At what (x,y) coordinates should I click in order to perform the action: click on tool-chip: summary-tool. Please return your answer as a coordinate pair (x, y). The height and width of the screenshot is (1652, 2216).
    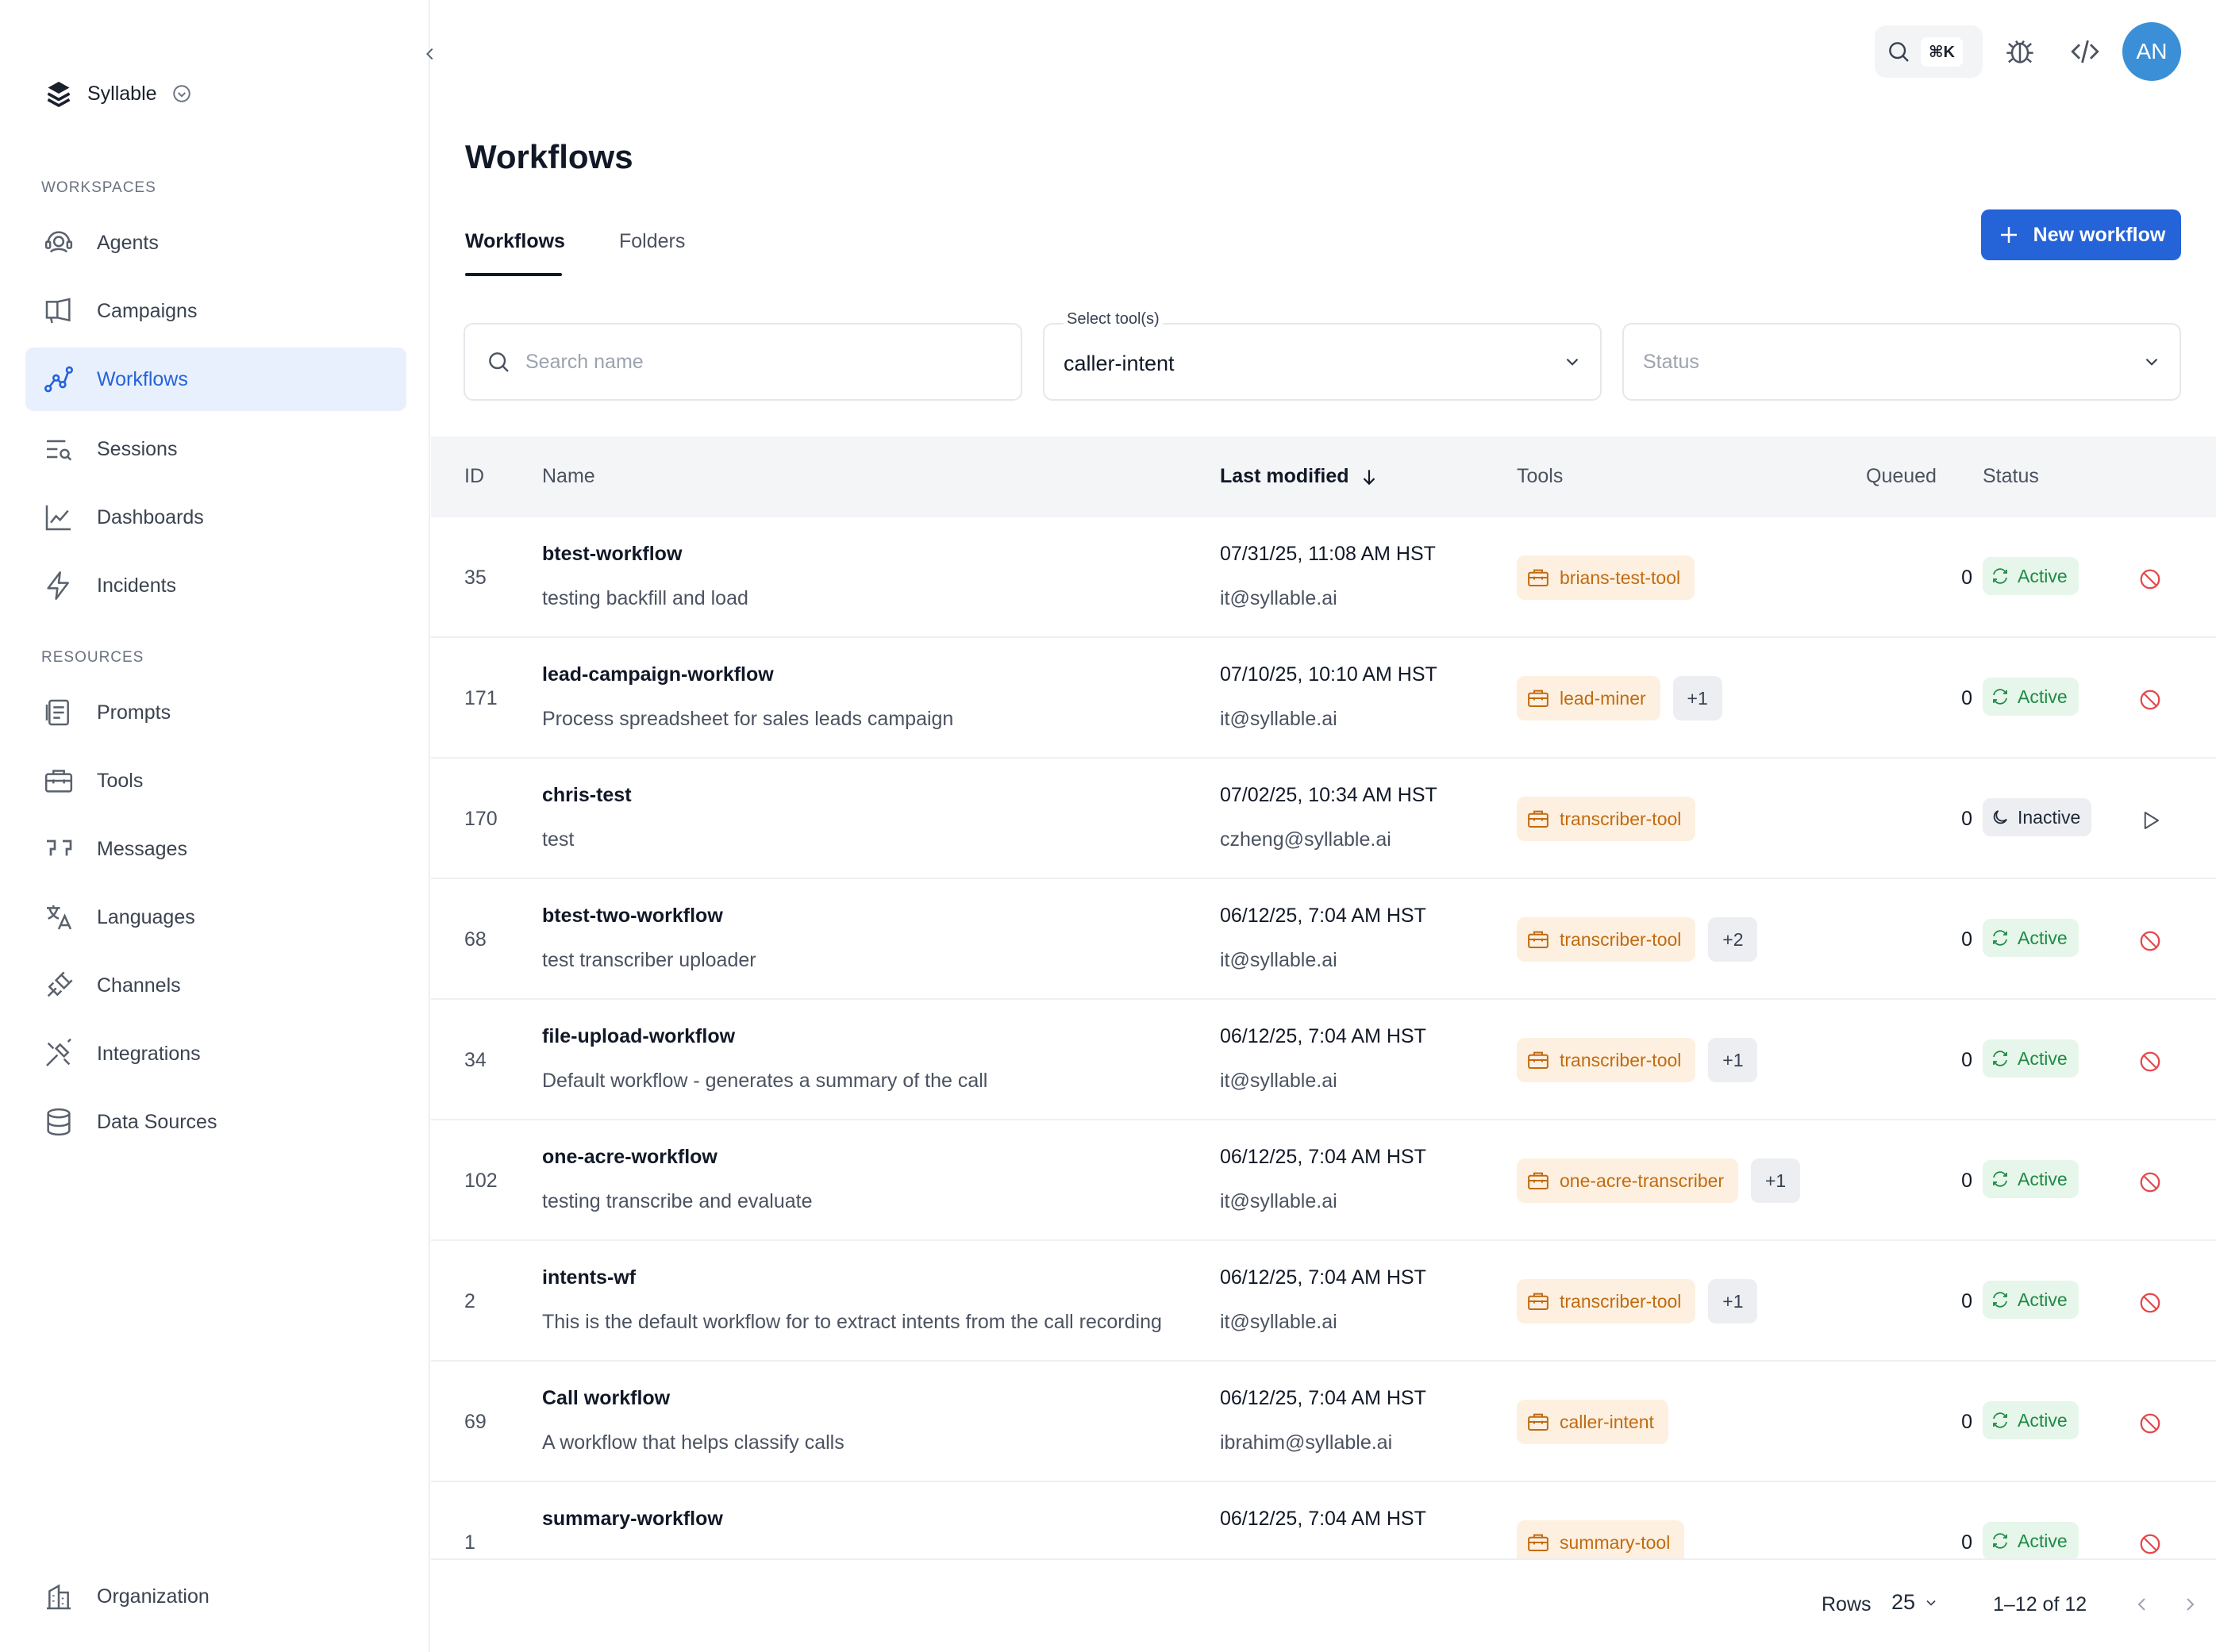
    Looking at the image, I should click on (1601, 1539).